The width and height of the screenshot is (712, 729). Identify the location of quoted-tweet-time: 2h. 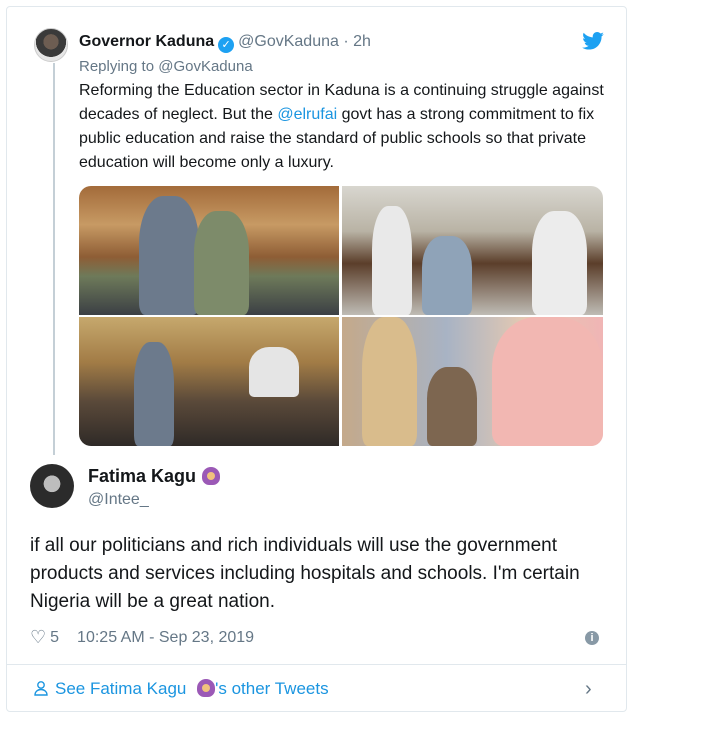
(362, 41).